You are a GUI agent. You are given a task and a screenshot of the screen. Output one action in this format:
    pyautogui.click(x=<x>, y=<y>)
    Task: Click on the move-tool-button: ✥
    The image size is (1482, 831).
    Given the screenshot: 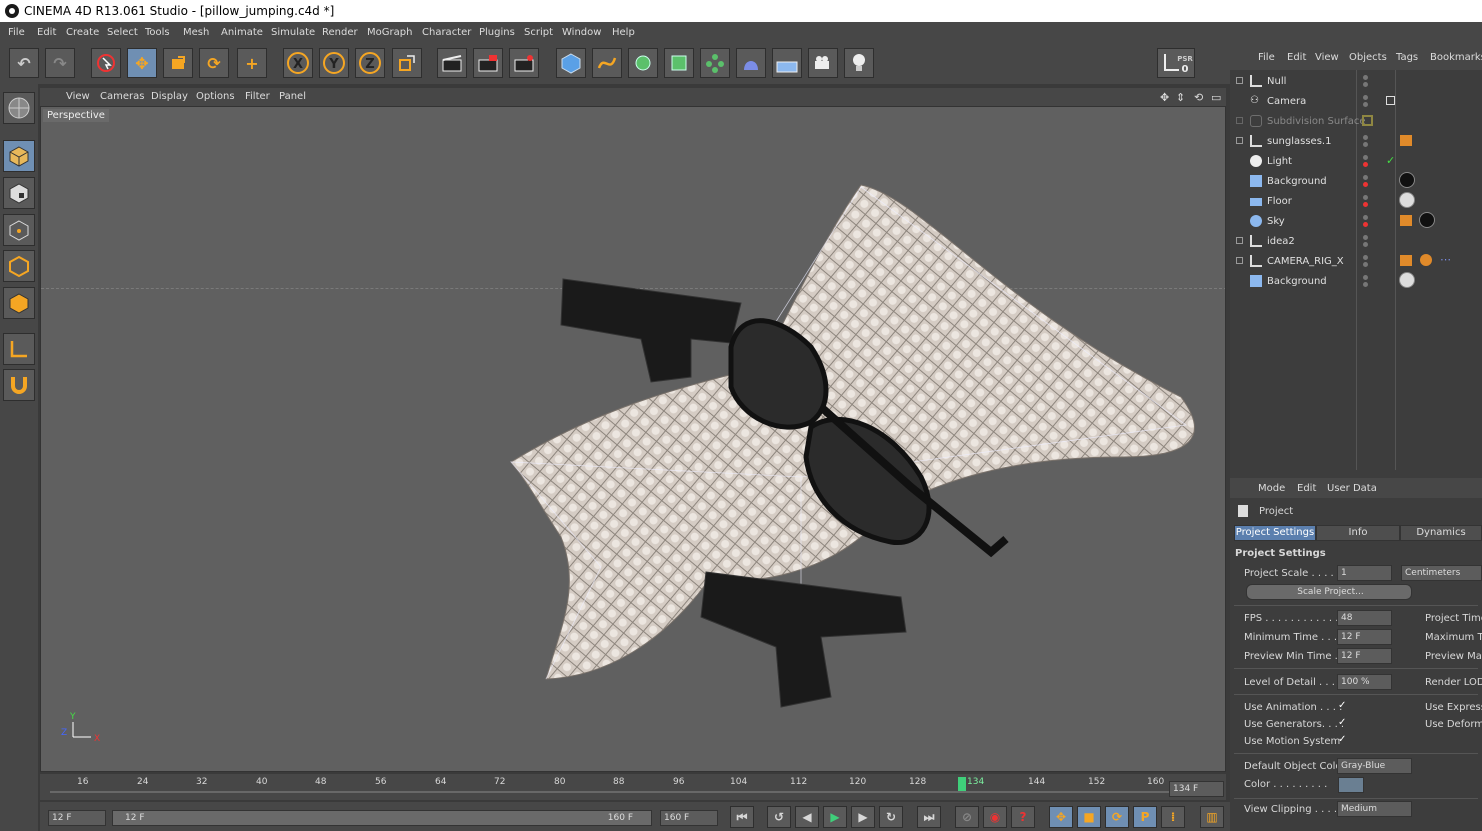 What is the action you would take?
    pyautogui.click(x=142, y=63)
    